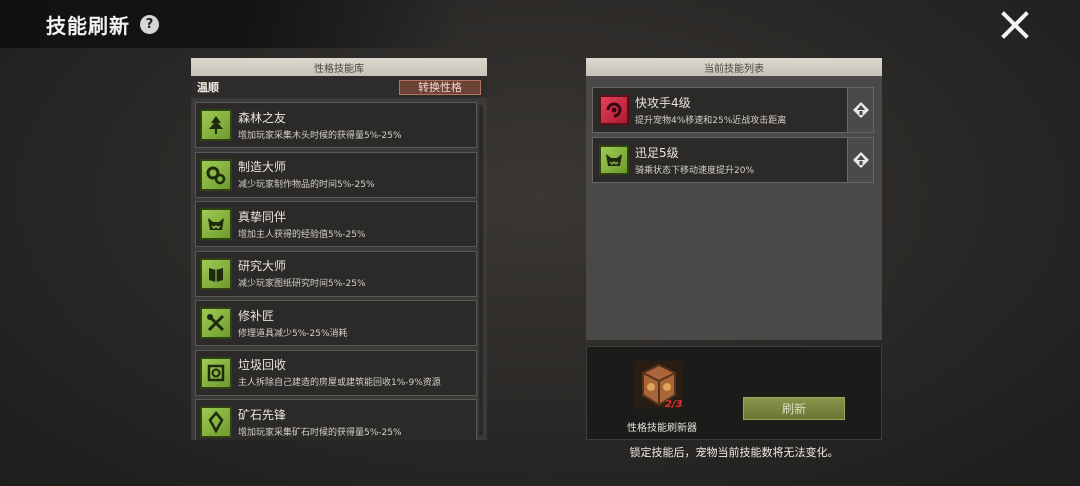  What do you see at coordinates (336, 224) in the screenshot?
I see `skill-card-true-companion: 真挚同伴 增加主人获得的经验值5%-25%` at bounding box center [336, 224].